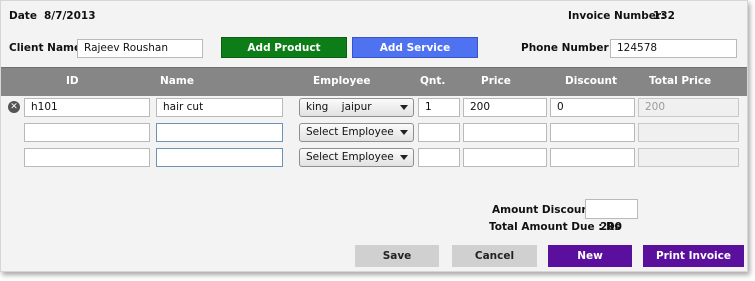  Describe the element at coordinates (611, 227) in the screenshot. I see `total-amount-due-value: 200` at that location.